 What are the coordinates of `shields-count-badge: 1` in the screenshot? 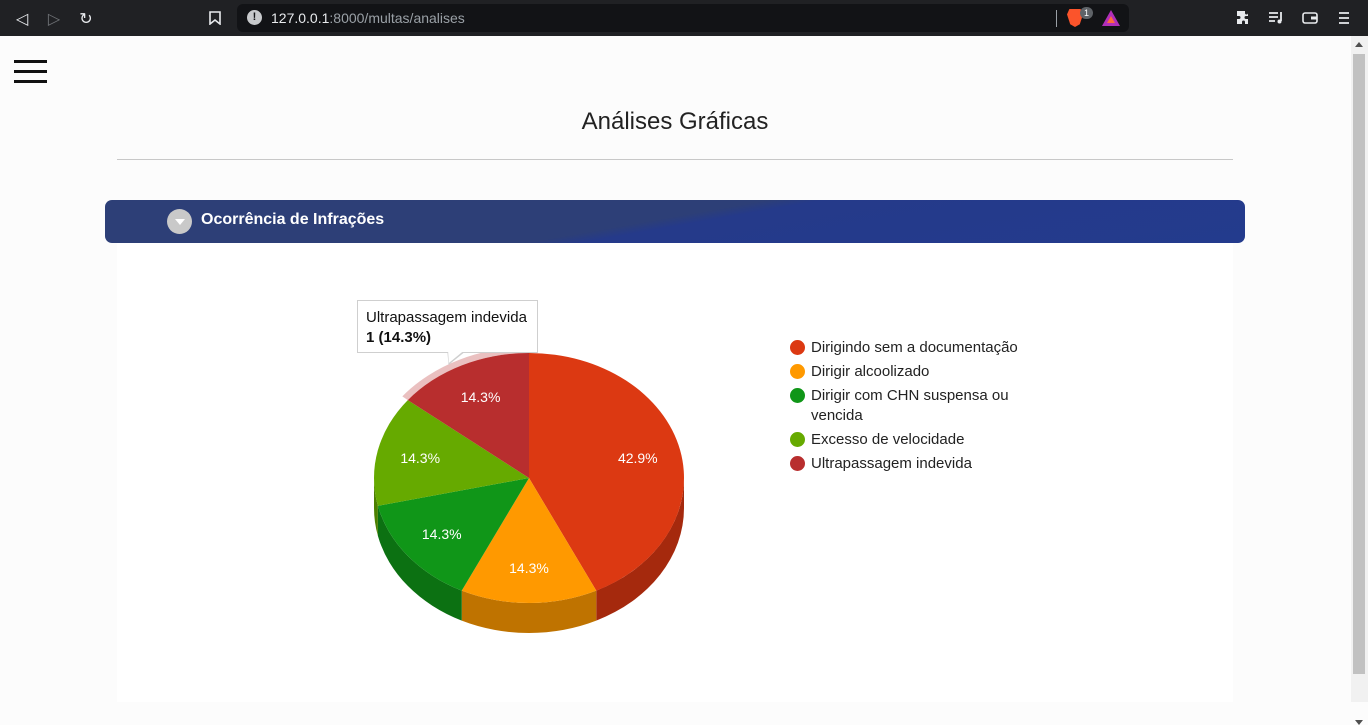 It's located at (1086, 13).